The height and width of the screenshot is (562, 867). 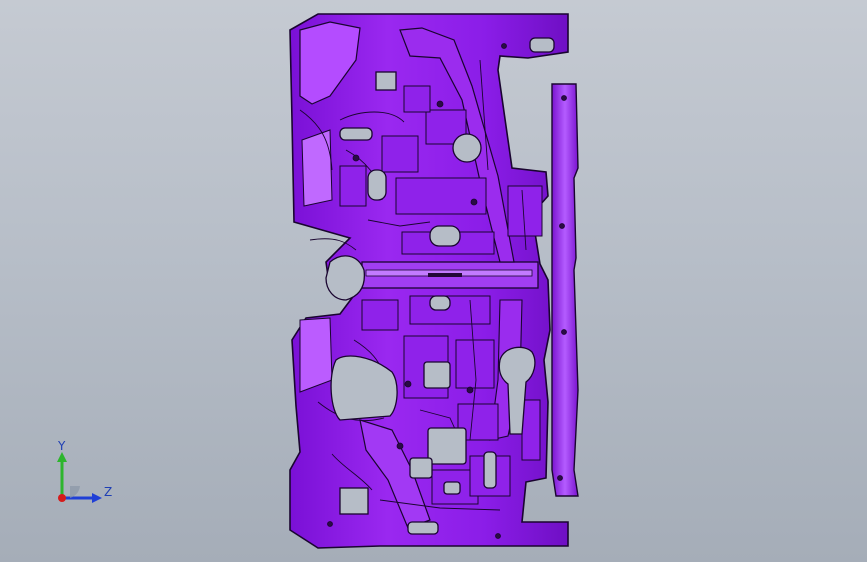 What do you see at coordinates (61, 446) in the screenshot?
I see `y-axis-label: Y` at bounding box center [61, 446].